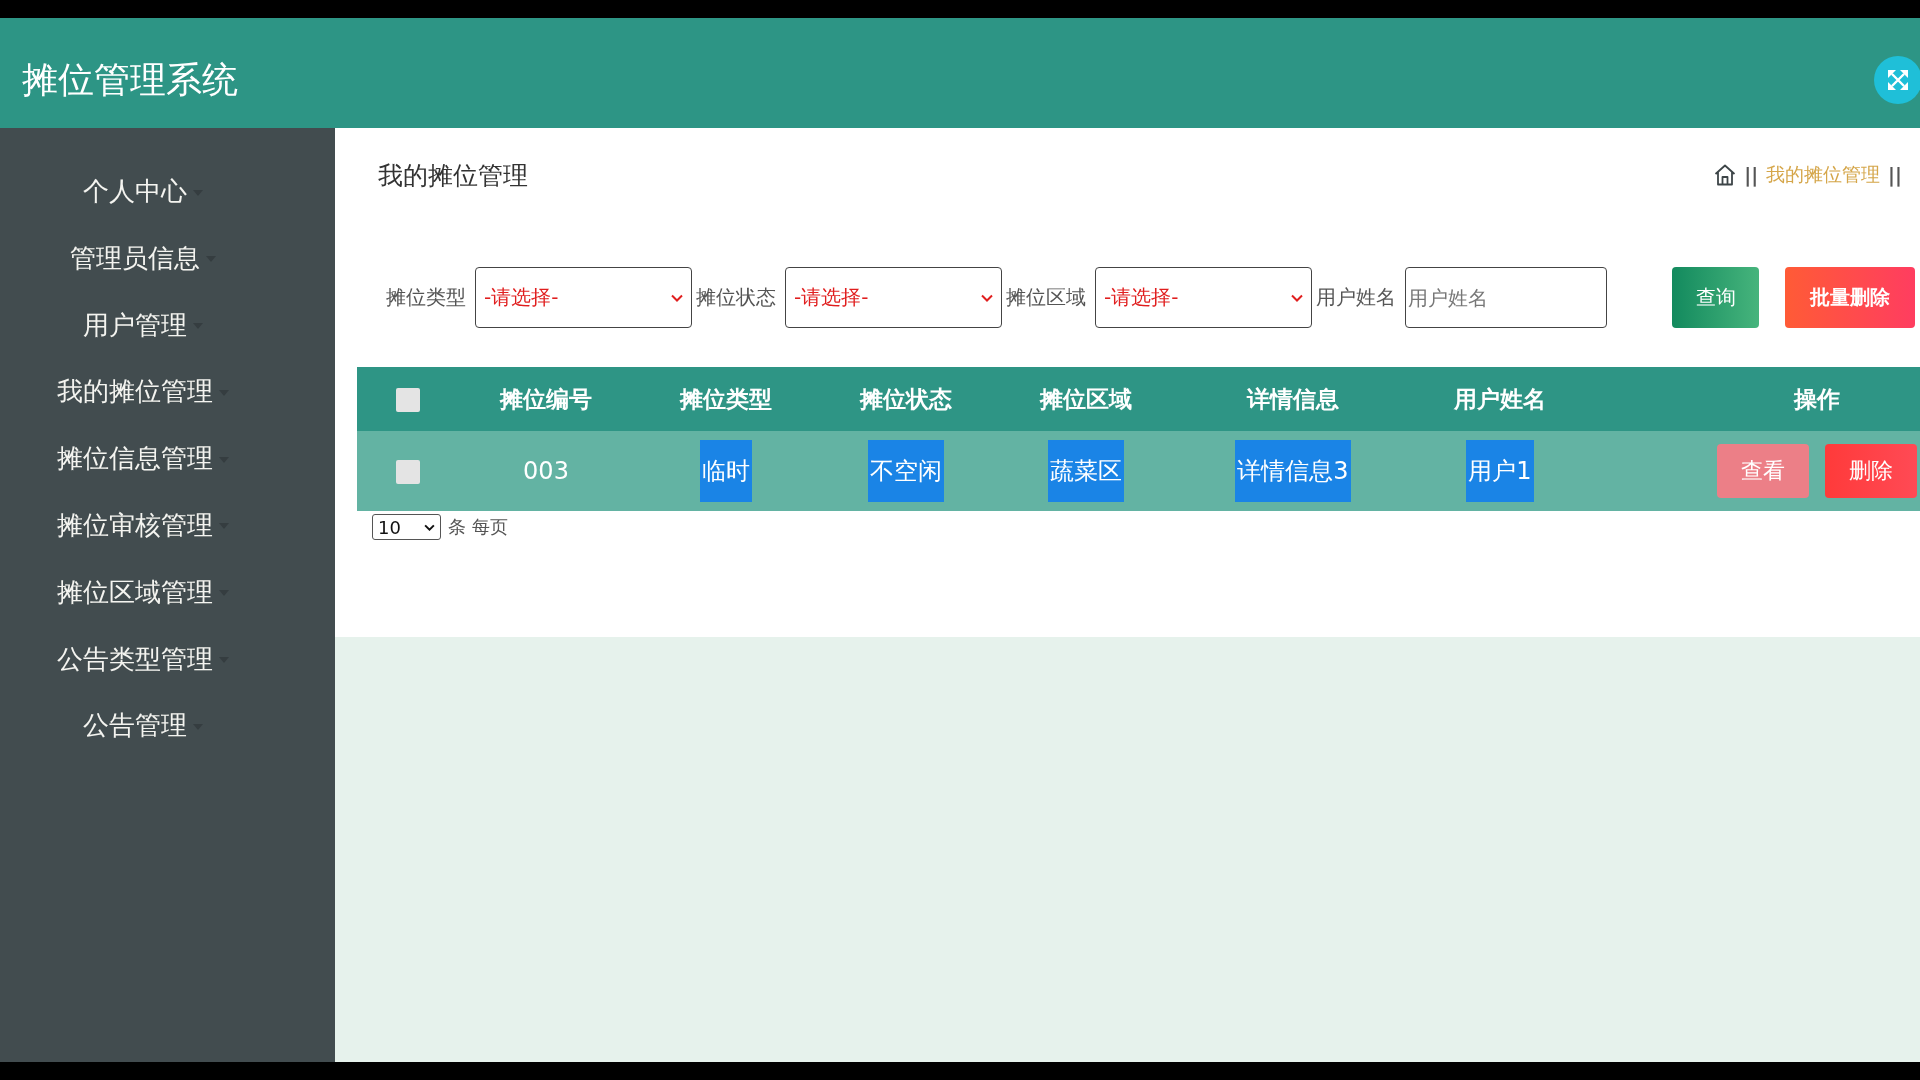 The image size is (1920, 1080). I want to click on sidebar-item: 公告管理, so click(135, 726).